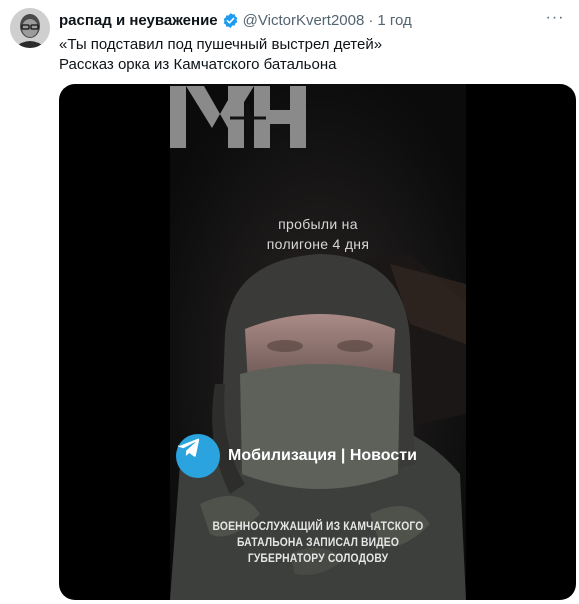  I want to click on verified-icon, so click(230, 20).